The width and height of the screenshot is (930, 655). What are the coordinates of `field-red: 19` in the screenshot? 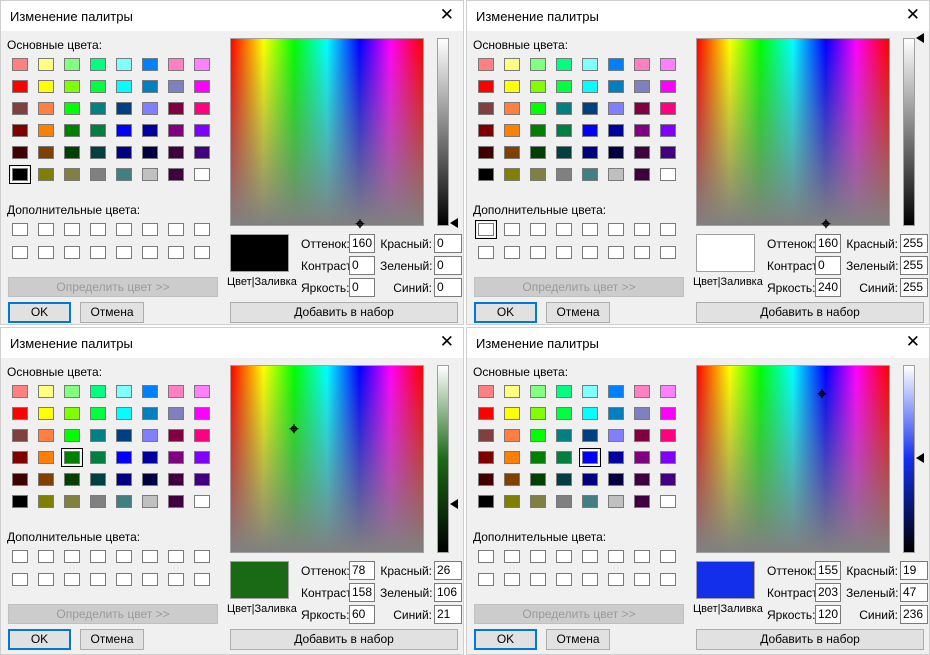 It's located at (914, 570).